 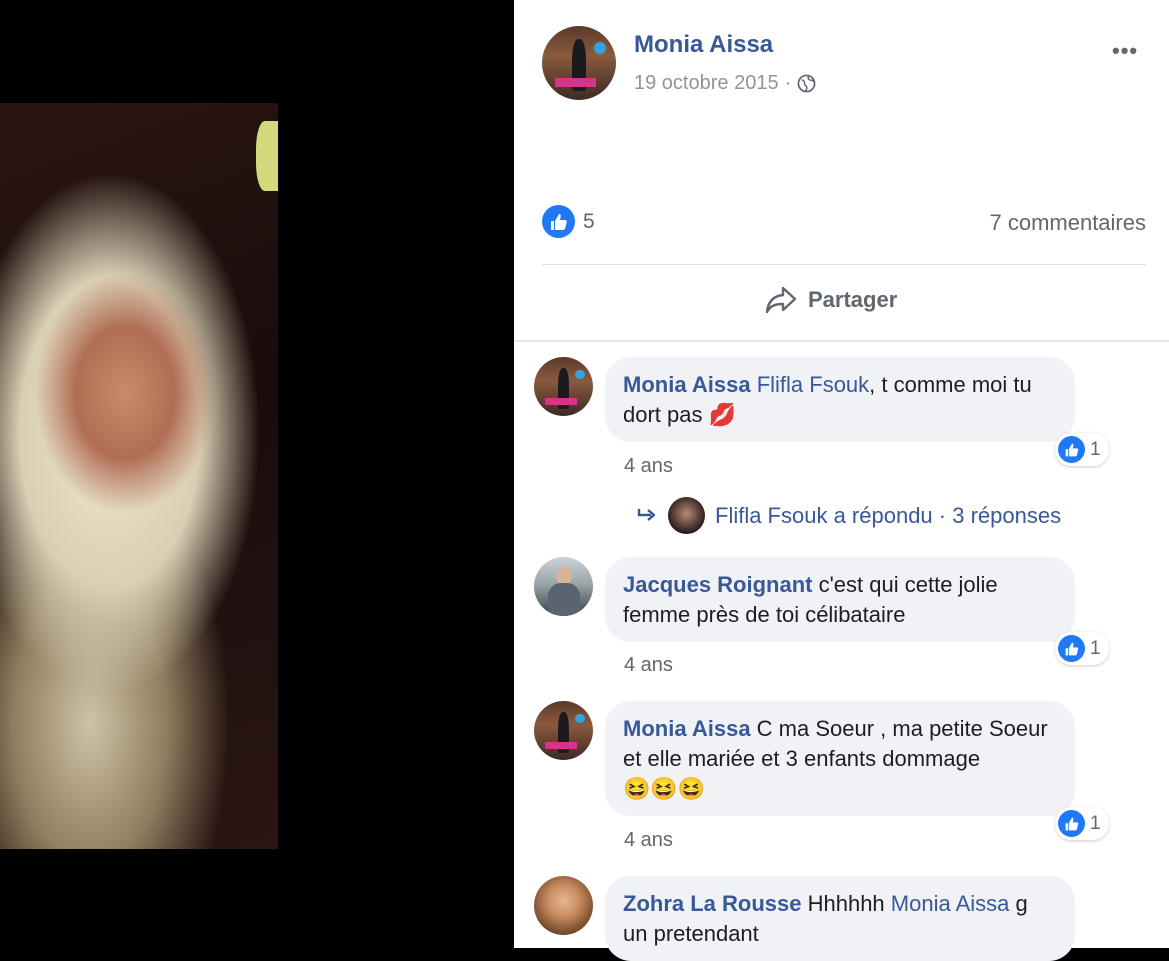 What do you see at coordinates (846, 903) in the screenshot?
I see `comment-text: Hhhhhh` at bounding box center [846, 903].